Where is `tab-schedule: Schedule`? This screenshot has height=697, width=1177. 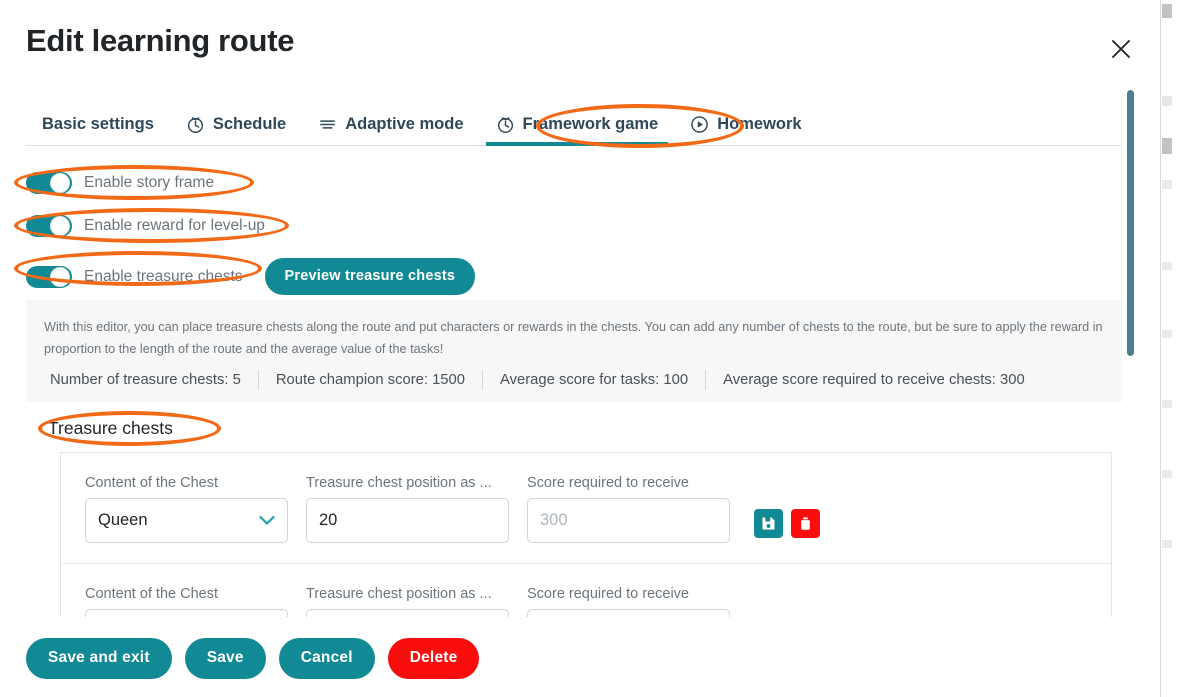
tab-schedule: Schedule is located at coordinates (236, 124).